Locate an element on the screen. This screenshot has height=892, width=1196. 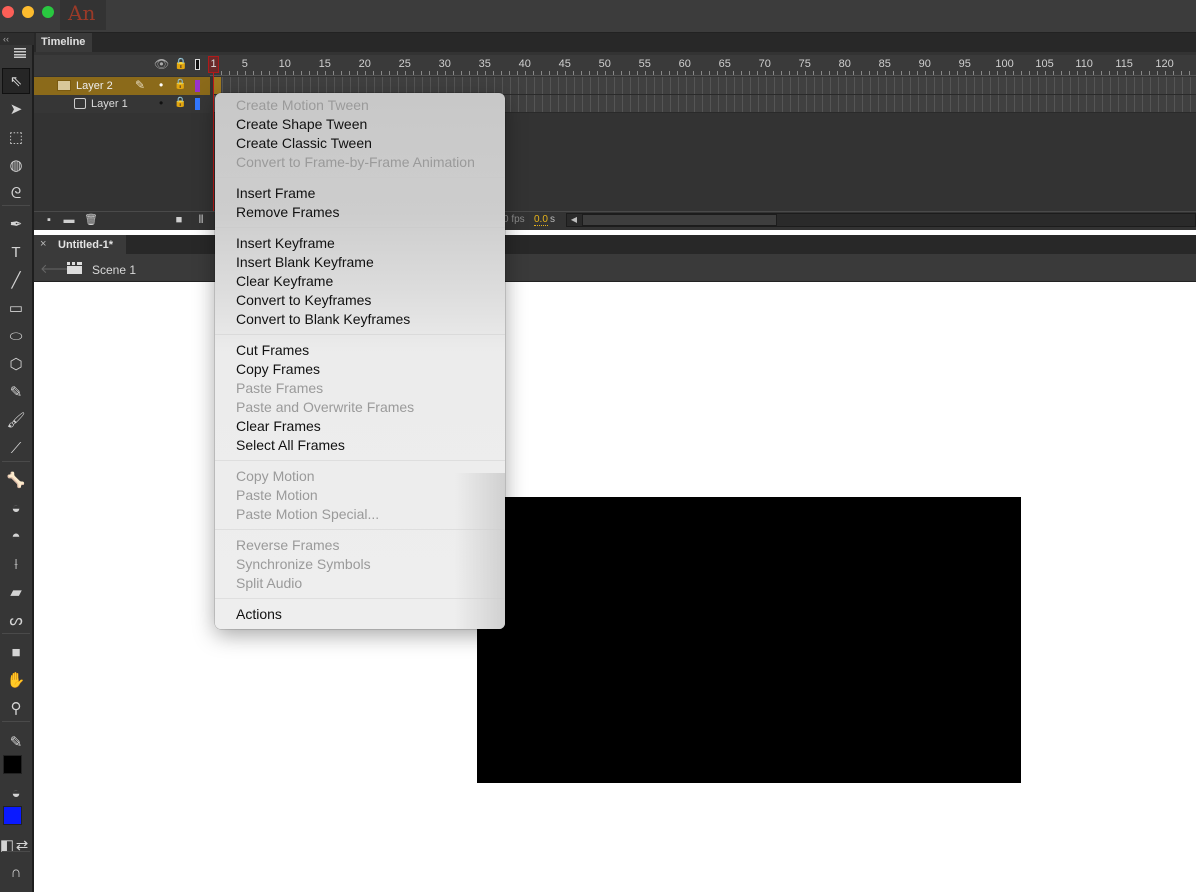
oval-tool-icon: ⬭ is located at coordinates (16, 336).